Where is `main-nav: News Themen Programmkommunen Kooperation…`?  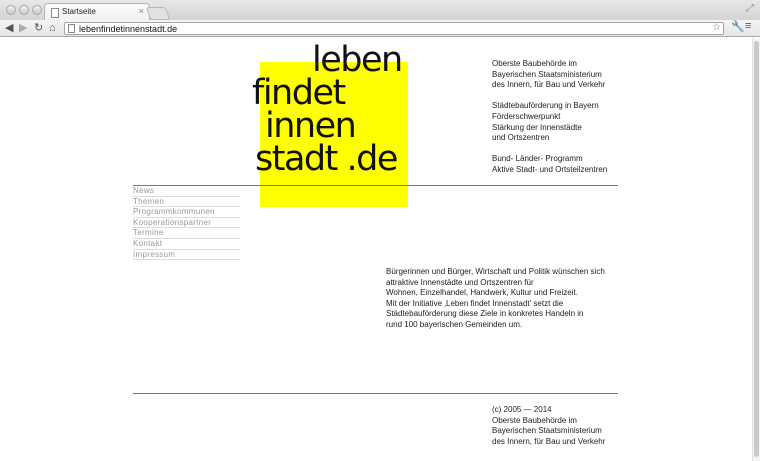 main-nav: News Themen Programmkommunen Kooperation… is located at coordinates (186, 223).